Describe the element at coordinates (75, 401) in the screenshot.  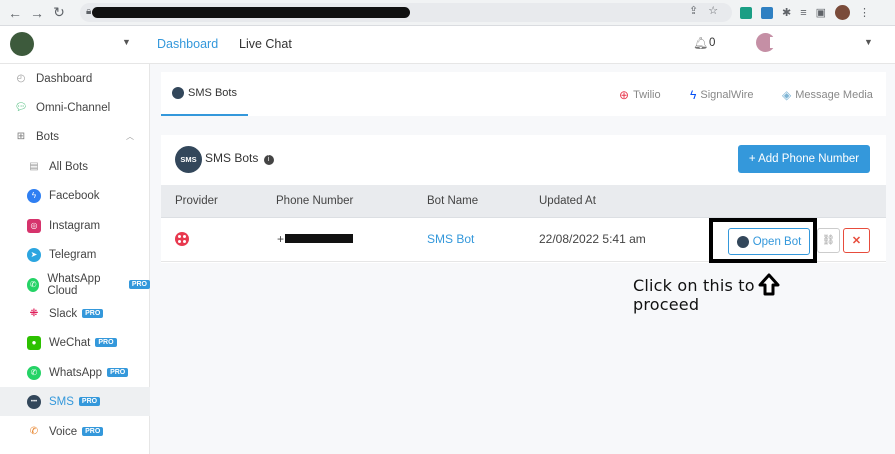
I see `sidebar-item-sms: ••• SMS PRO` at that location.